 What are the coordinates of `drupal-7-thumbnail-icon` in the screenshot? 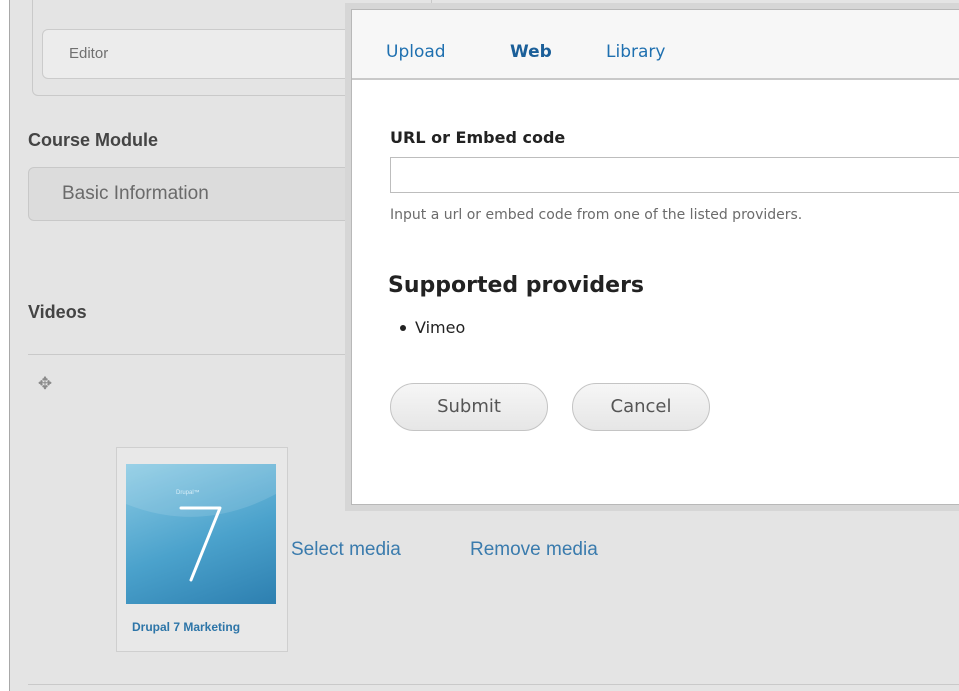 It's located at (201, 523).